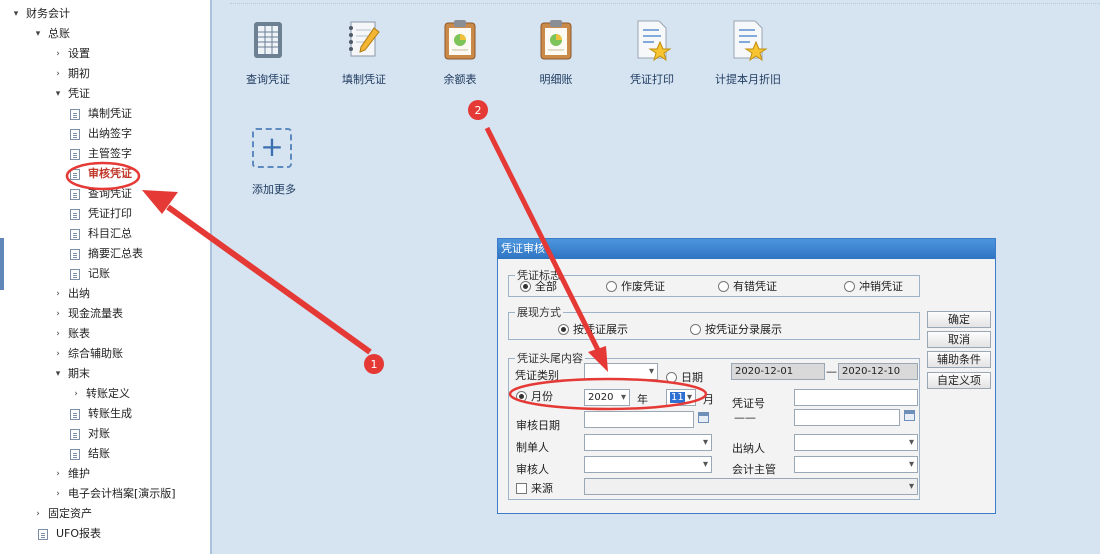  Describe the element at coordinates (71, 74) in the screenshot. I see `sidebar-item: › 期初` at that location.